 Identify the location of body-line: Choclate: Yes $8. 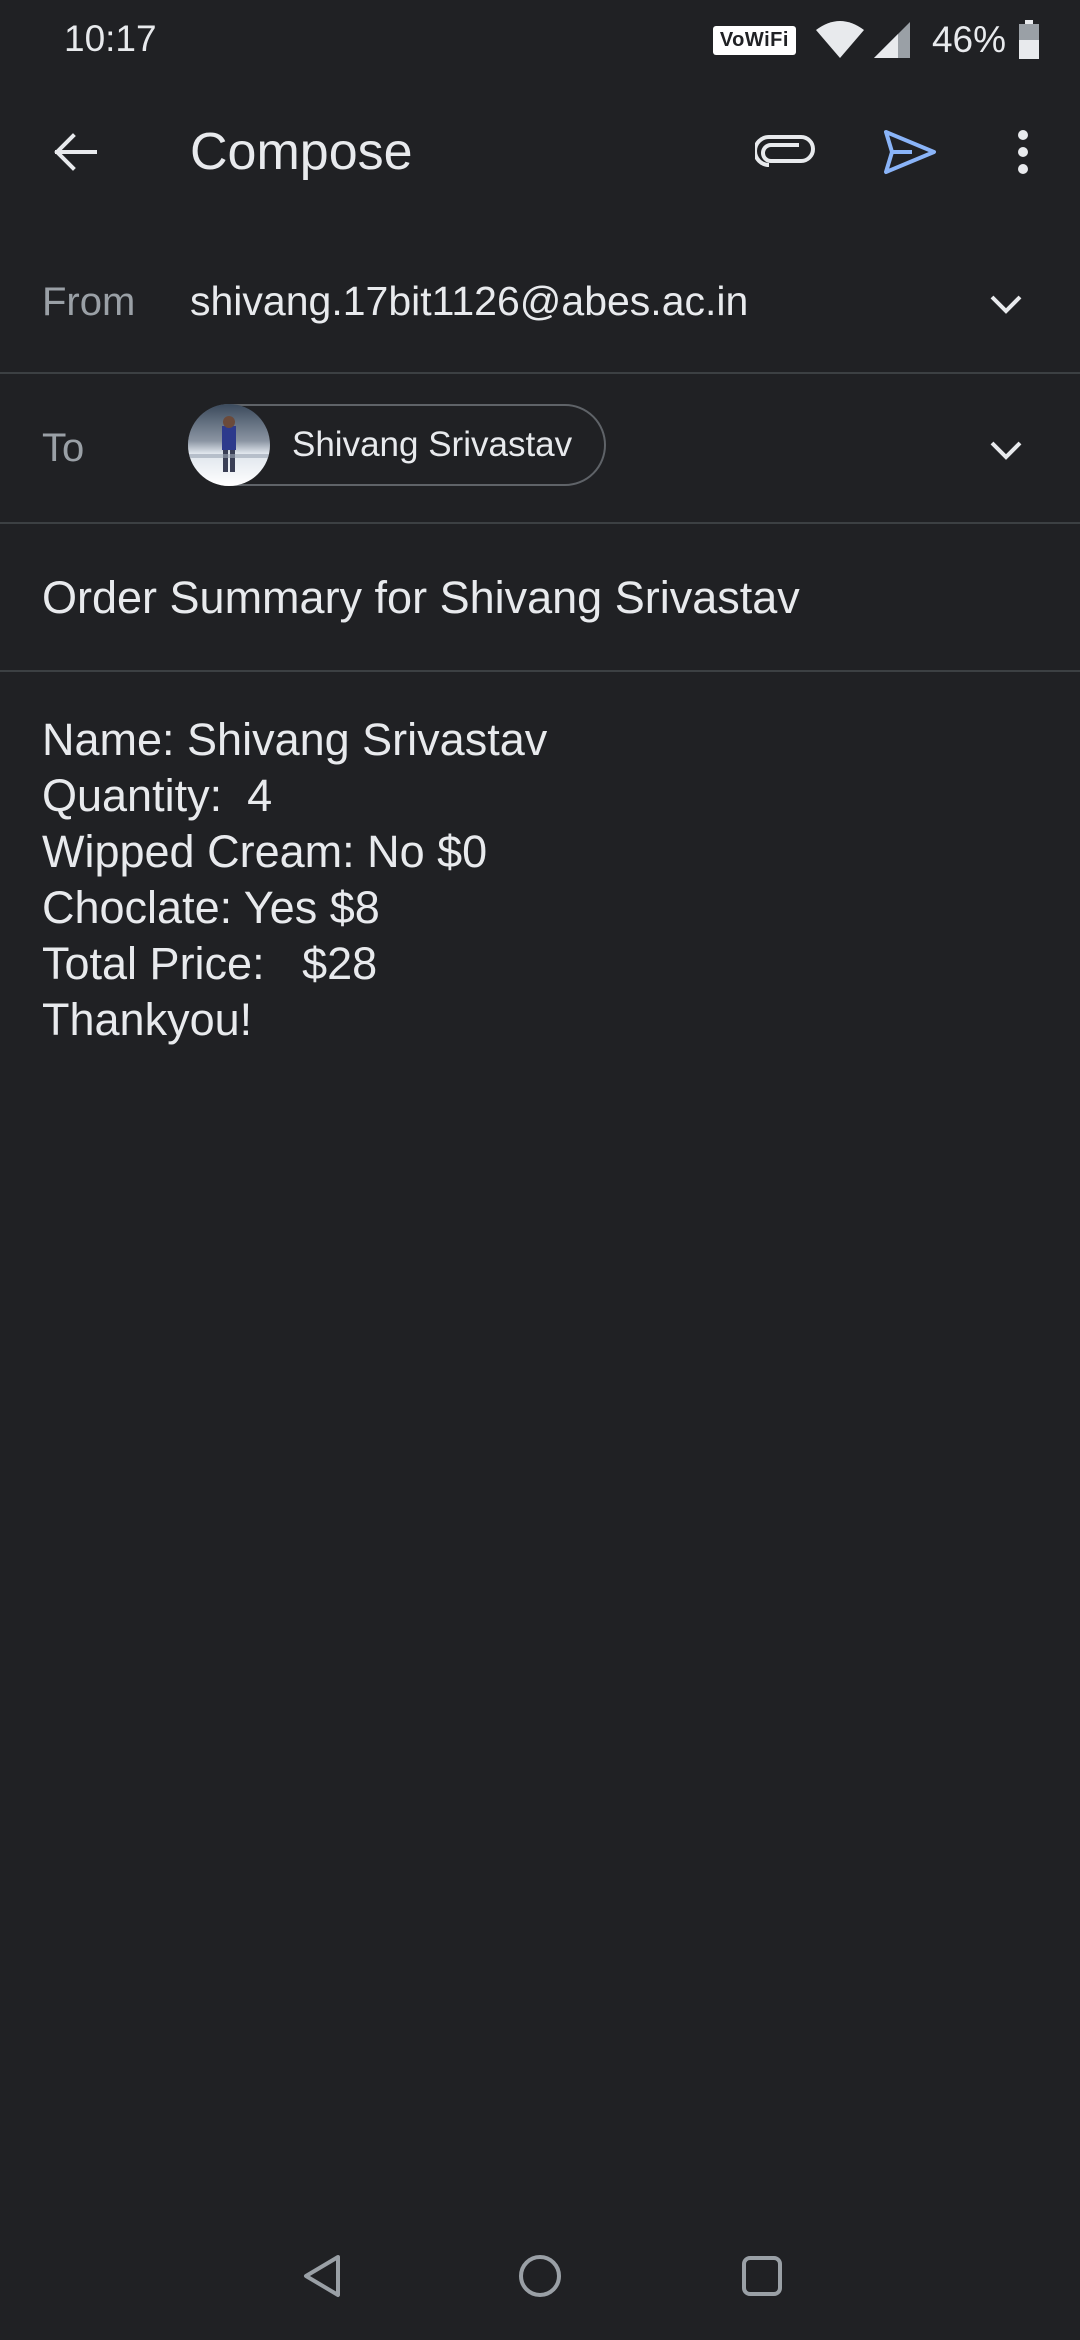
(211, 907).